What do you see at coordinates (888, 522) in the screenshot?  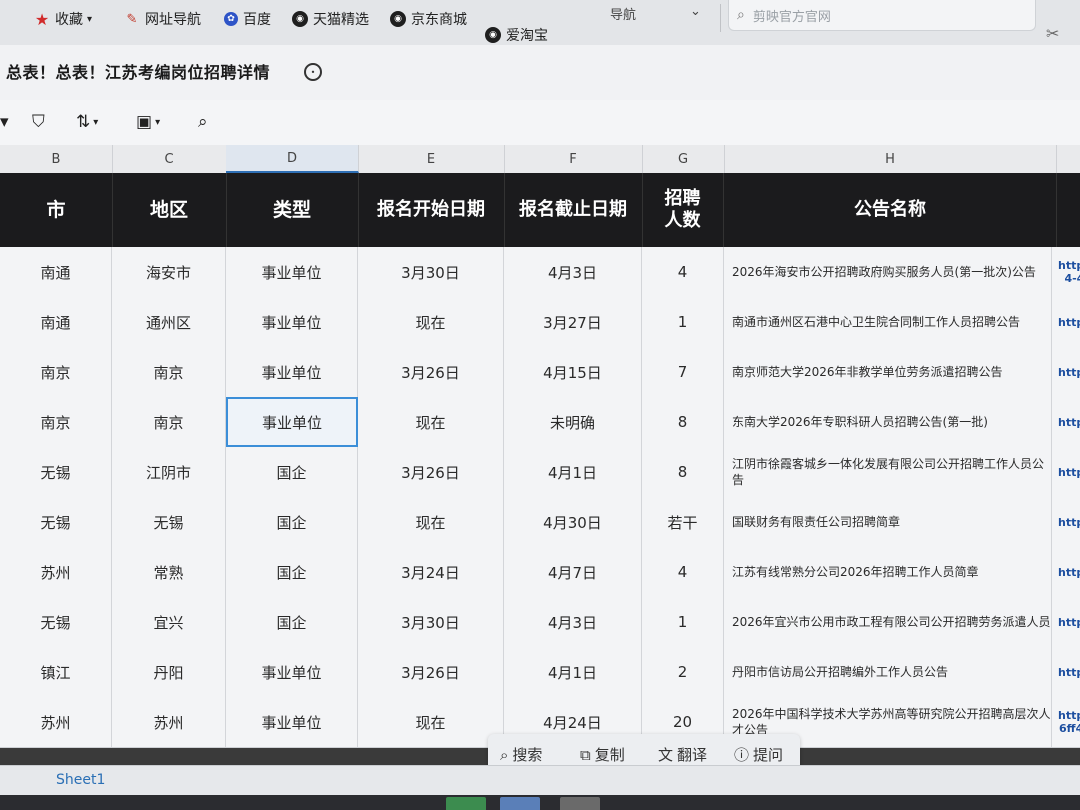 I see `cell-notice: 国联财务有限责任公司招聘简章` at bounding box center [888, 522].